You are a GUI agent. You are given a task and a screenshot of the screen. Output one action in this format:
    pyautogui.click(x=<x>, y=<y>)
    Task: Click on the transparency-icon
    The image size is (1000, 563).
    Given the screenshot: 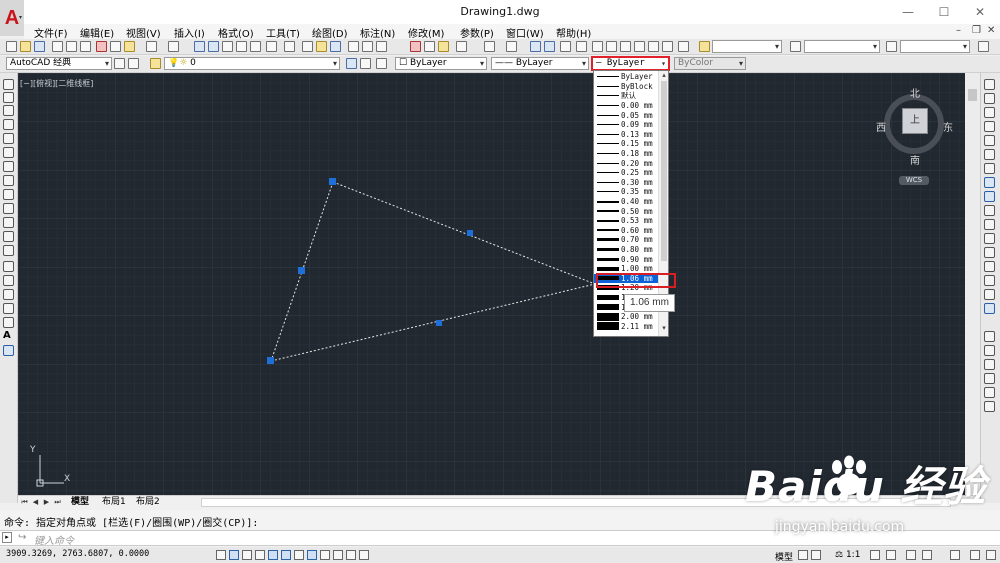 What is the action you would take?
    pyautogui.click(x=364, y=555)
    